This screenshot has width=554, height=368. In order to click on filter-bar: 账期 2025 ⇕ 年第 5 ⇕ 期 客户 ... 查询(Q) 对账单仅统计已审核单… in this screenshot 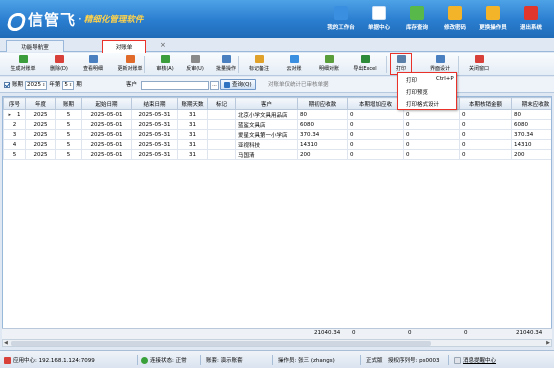, I will do `click(277, 85)`.